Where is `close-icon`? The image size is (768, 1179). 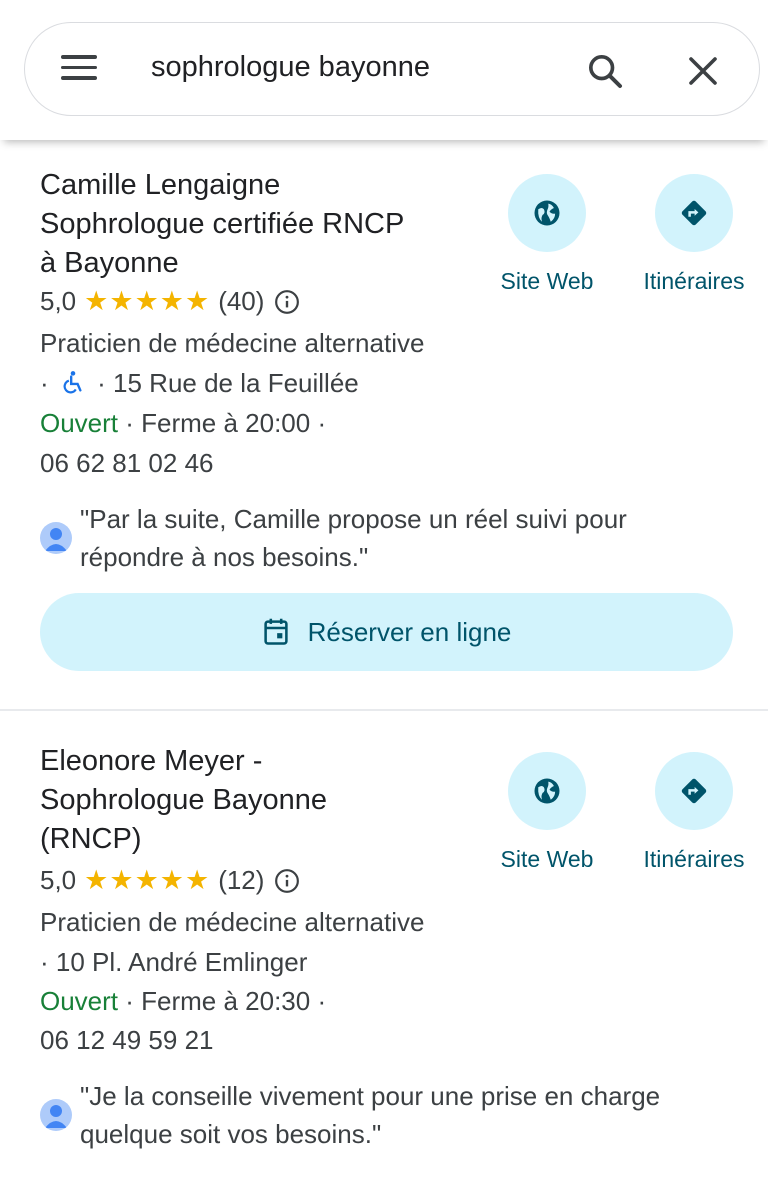 close-icon is located at coordinates (703, 71).